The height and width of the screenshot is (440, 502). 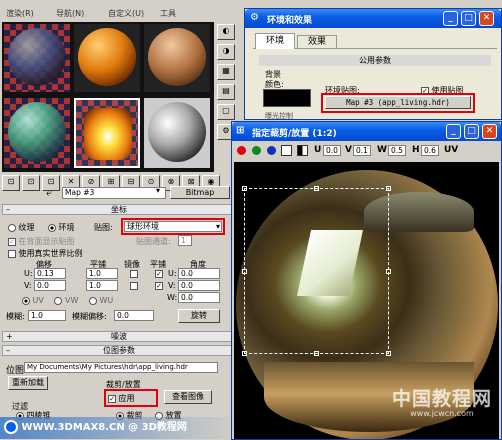 What do you see at coordinates (226, 92) in the screenshot?
I see `uv-tiling-icon: ▤` at bounding box center [226, 92].